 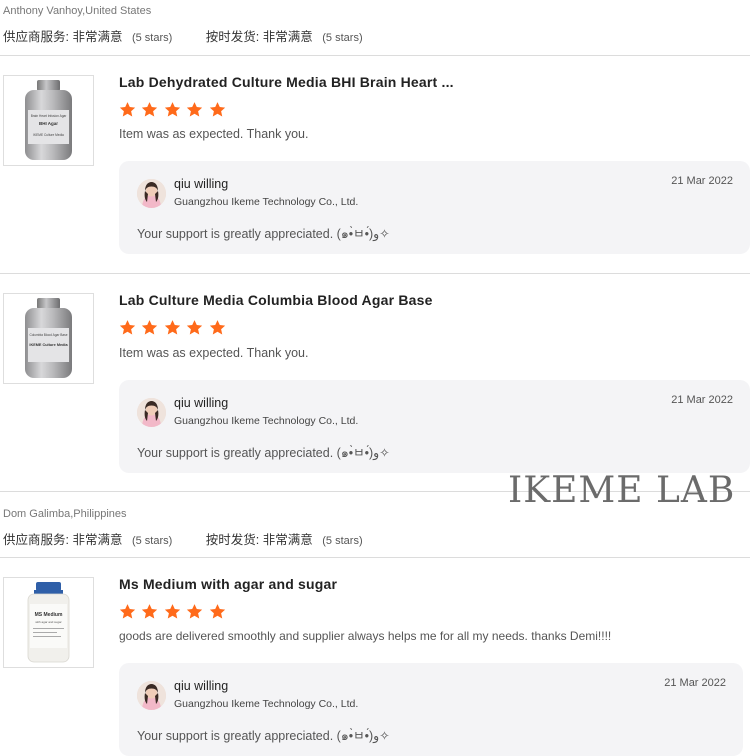 What do you see at coordinates (49, 116) in the screenshot?
I see `thumb-label-line: Brain Heart Infusion Agar` at bounding box center [49, 116].